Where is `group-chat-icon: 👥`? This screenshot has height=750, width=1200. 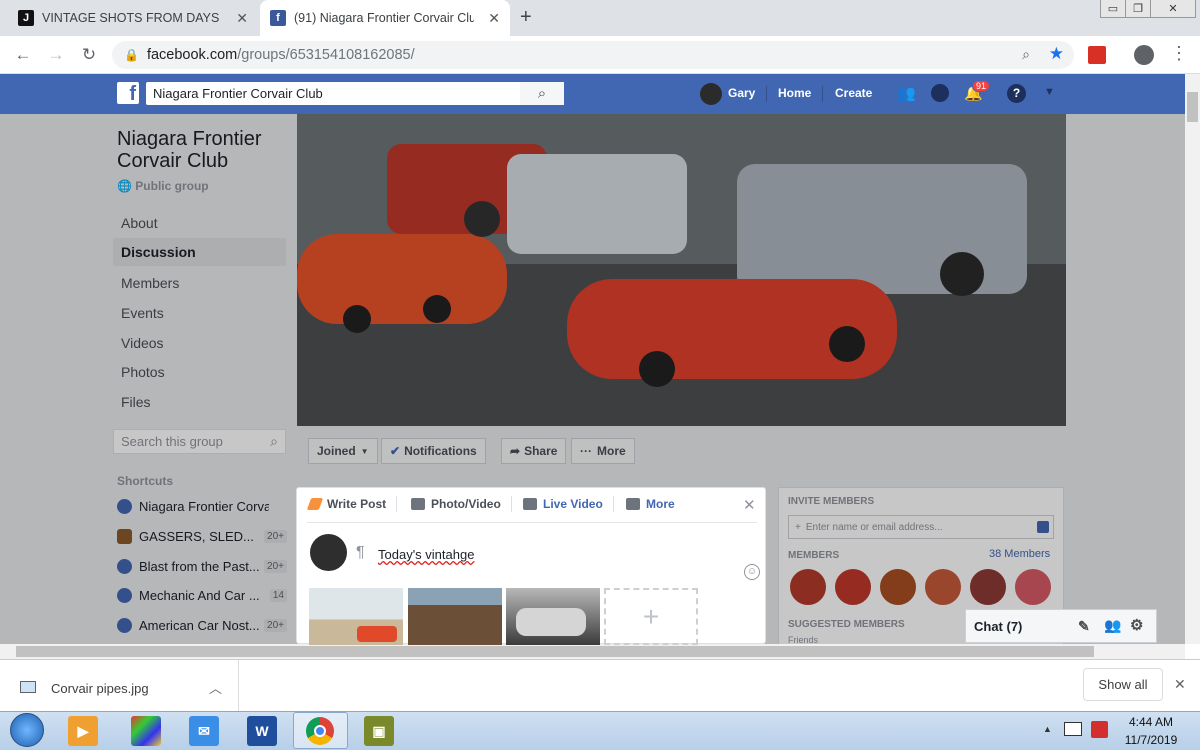 group-chat-icon: 👥 is located at coordinates (1112, 625).